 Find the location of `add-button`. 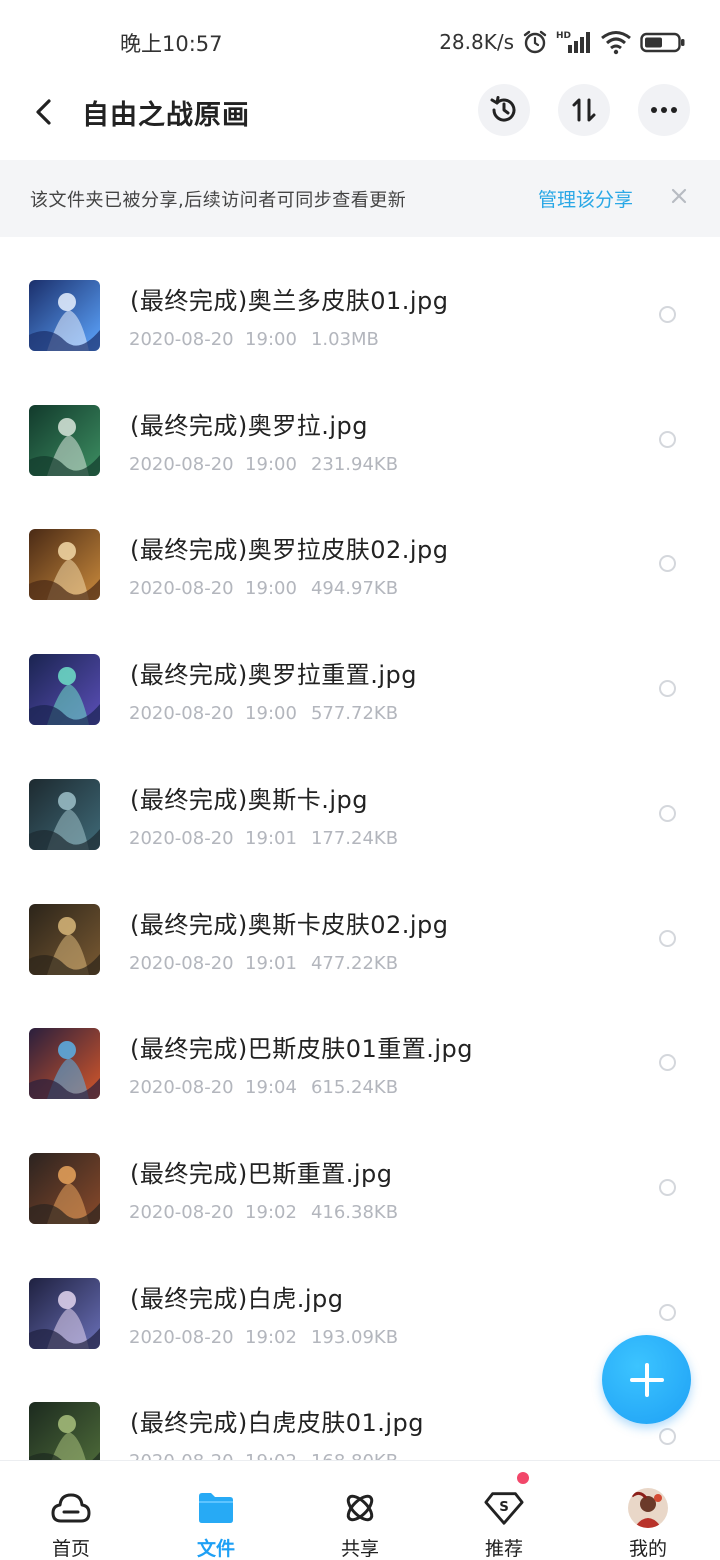

add-button is located at coordinates (646, 1379).